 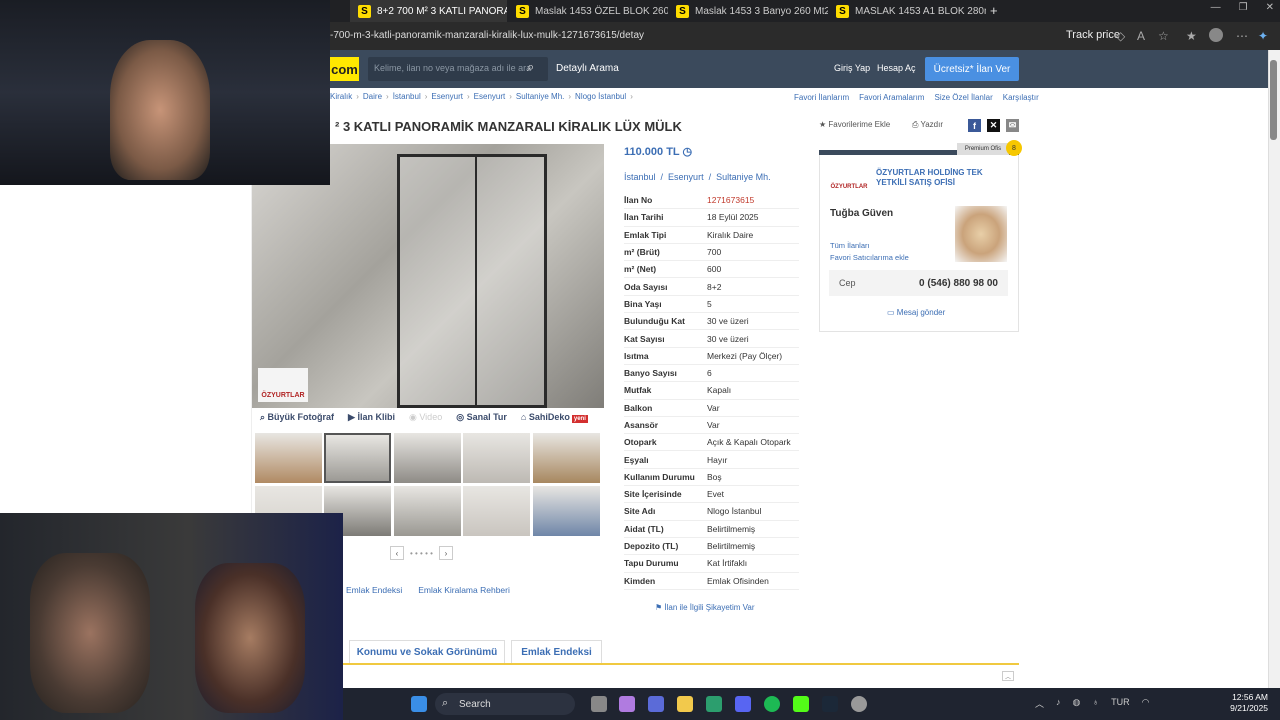 I want to click on detail-row: İlan No 1271673615, so click(x=711, y=201).